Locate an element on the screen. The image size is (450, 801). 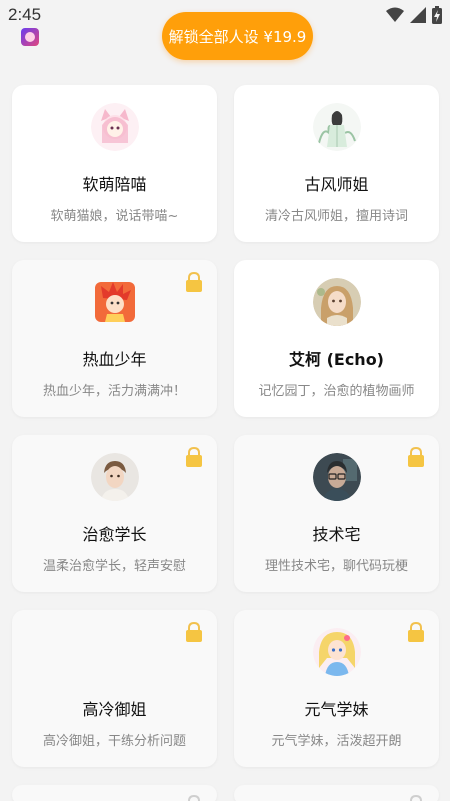
persona-card: 古风师姐 清冷古风师姐，擅用诗词 is located at coordinates (336, 163).